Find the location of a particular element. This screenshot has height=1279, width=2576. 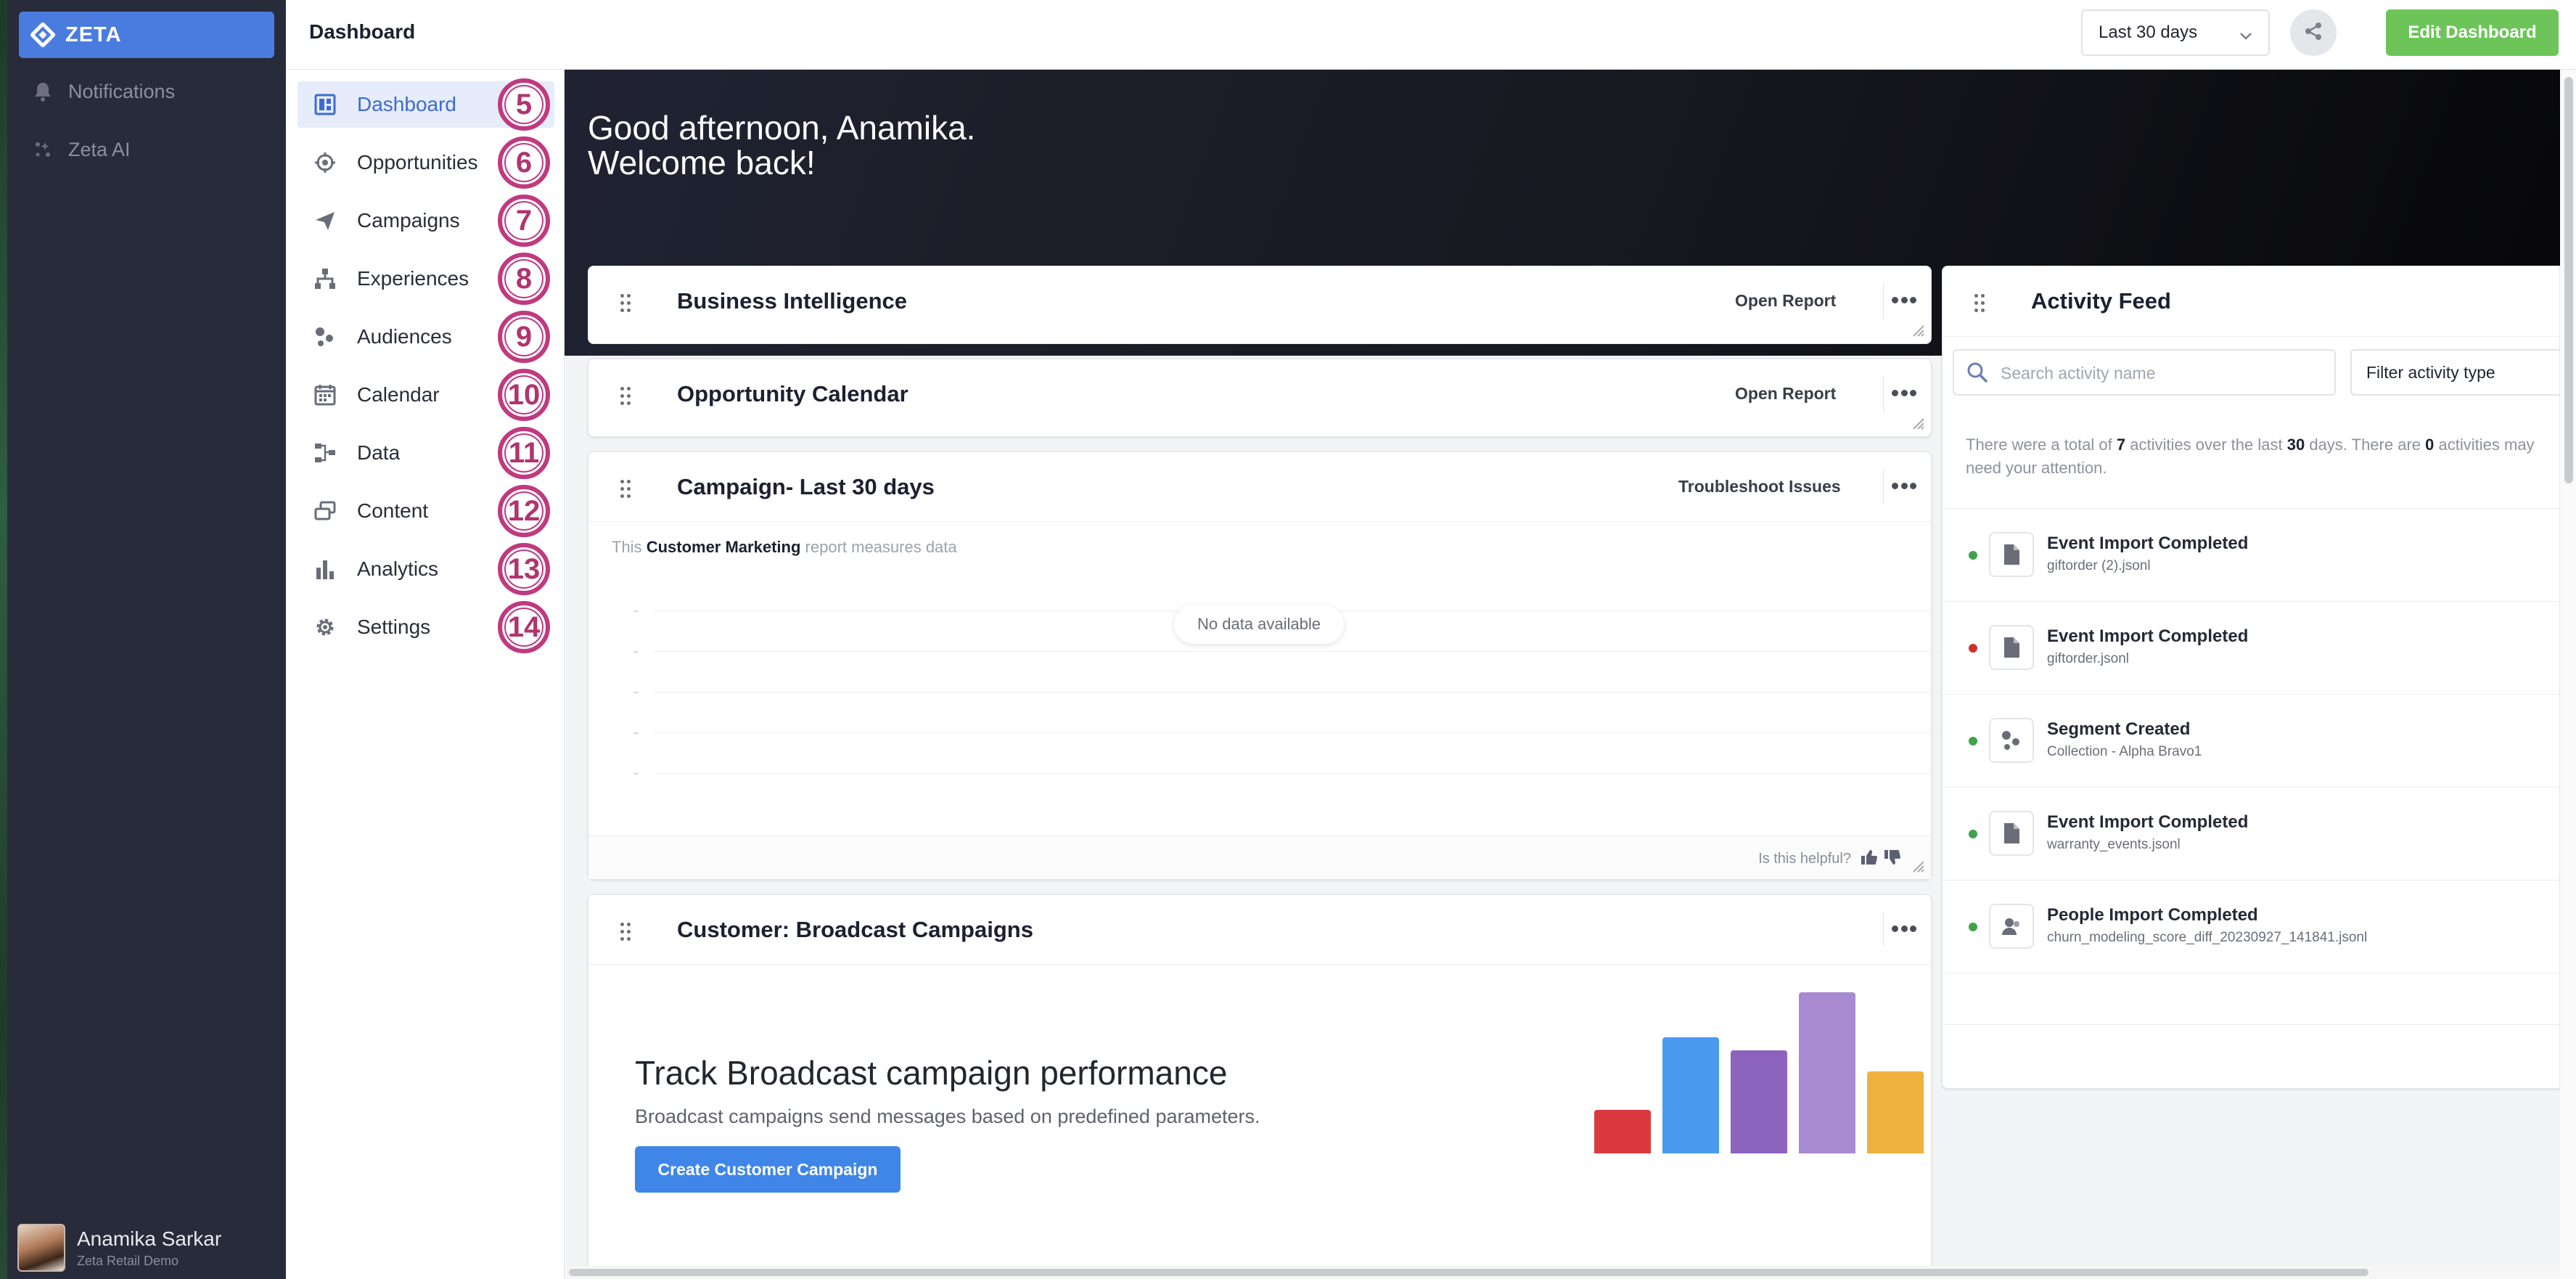

activity-search-input: Search activity name is located at coordinates (2144, 372).